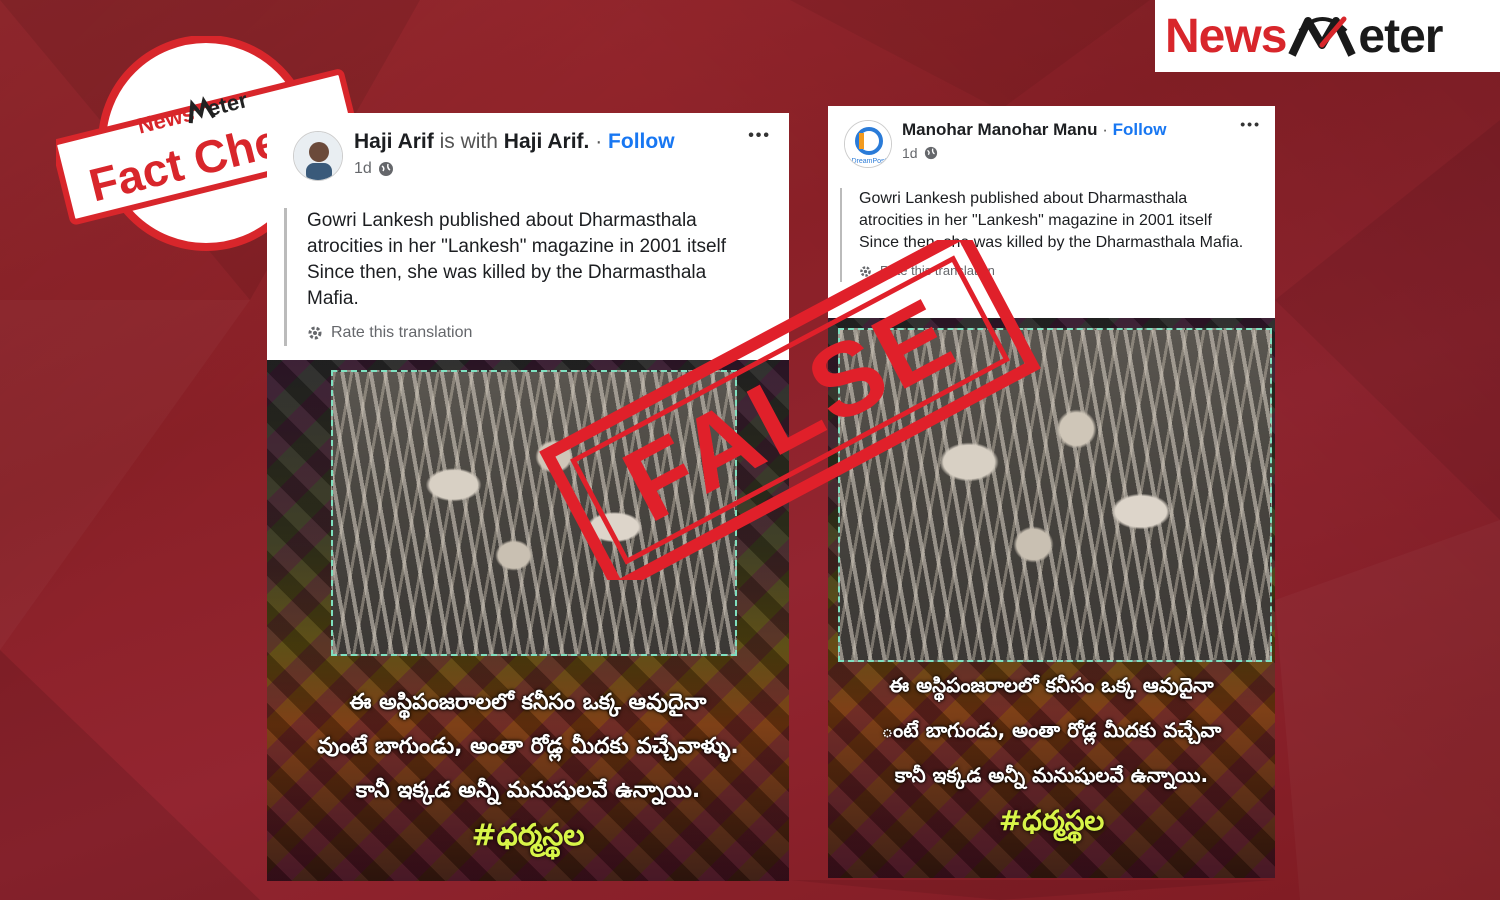 This screenshot has width=1500, height=900. What do you see at coordinates (1400, 36) in the screenshot?
I see `logo-eter-text: eter` at bounding box center [1400, 36].